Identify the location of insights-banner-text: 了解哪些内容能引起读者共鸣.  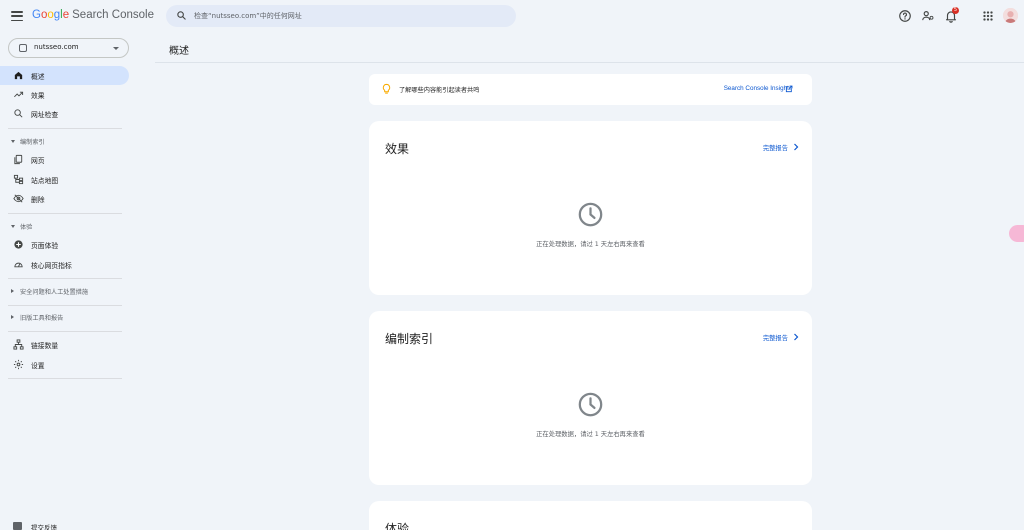
(439, 90).